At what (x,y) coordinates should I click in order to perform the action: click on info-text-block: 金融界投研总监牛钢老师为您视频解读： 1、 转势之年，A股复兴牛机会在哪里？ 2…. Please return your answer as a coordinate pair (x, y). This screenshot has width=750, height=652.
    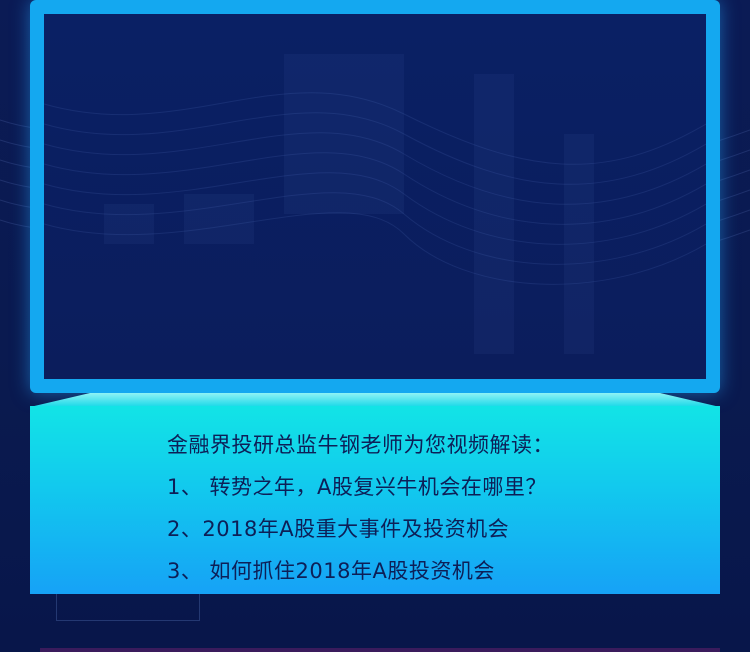
    Looking at the image, I should click on (360, 508).